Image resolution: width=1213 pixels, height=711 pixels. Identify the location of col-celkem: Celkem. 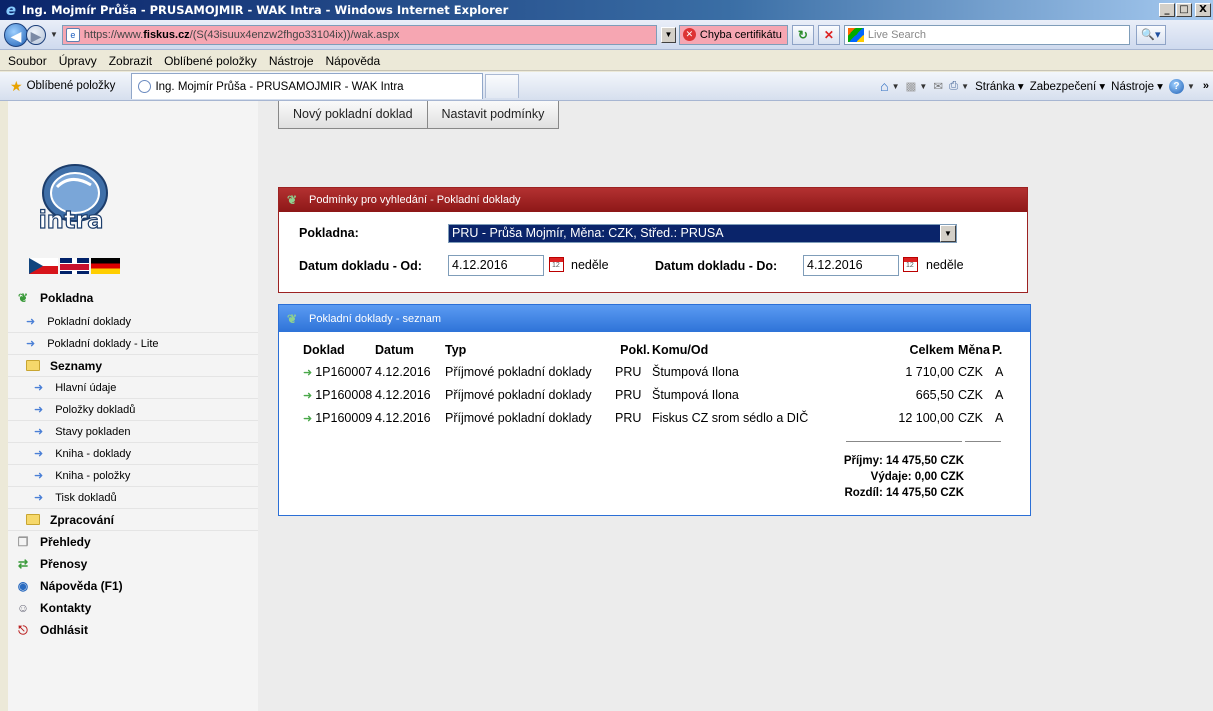
(900, 350).